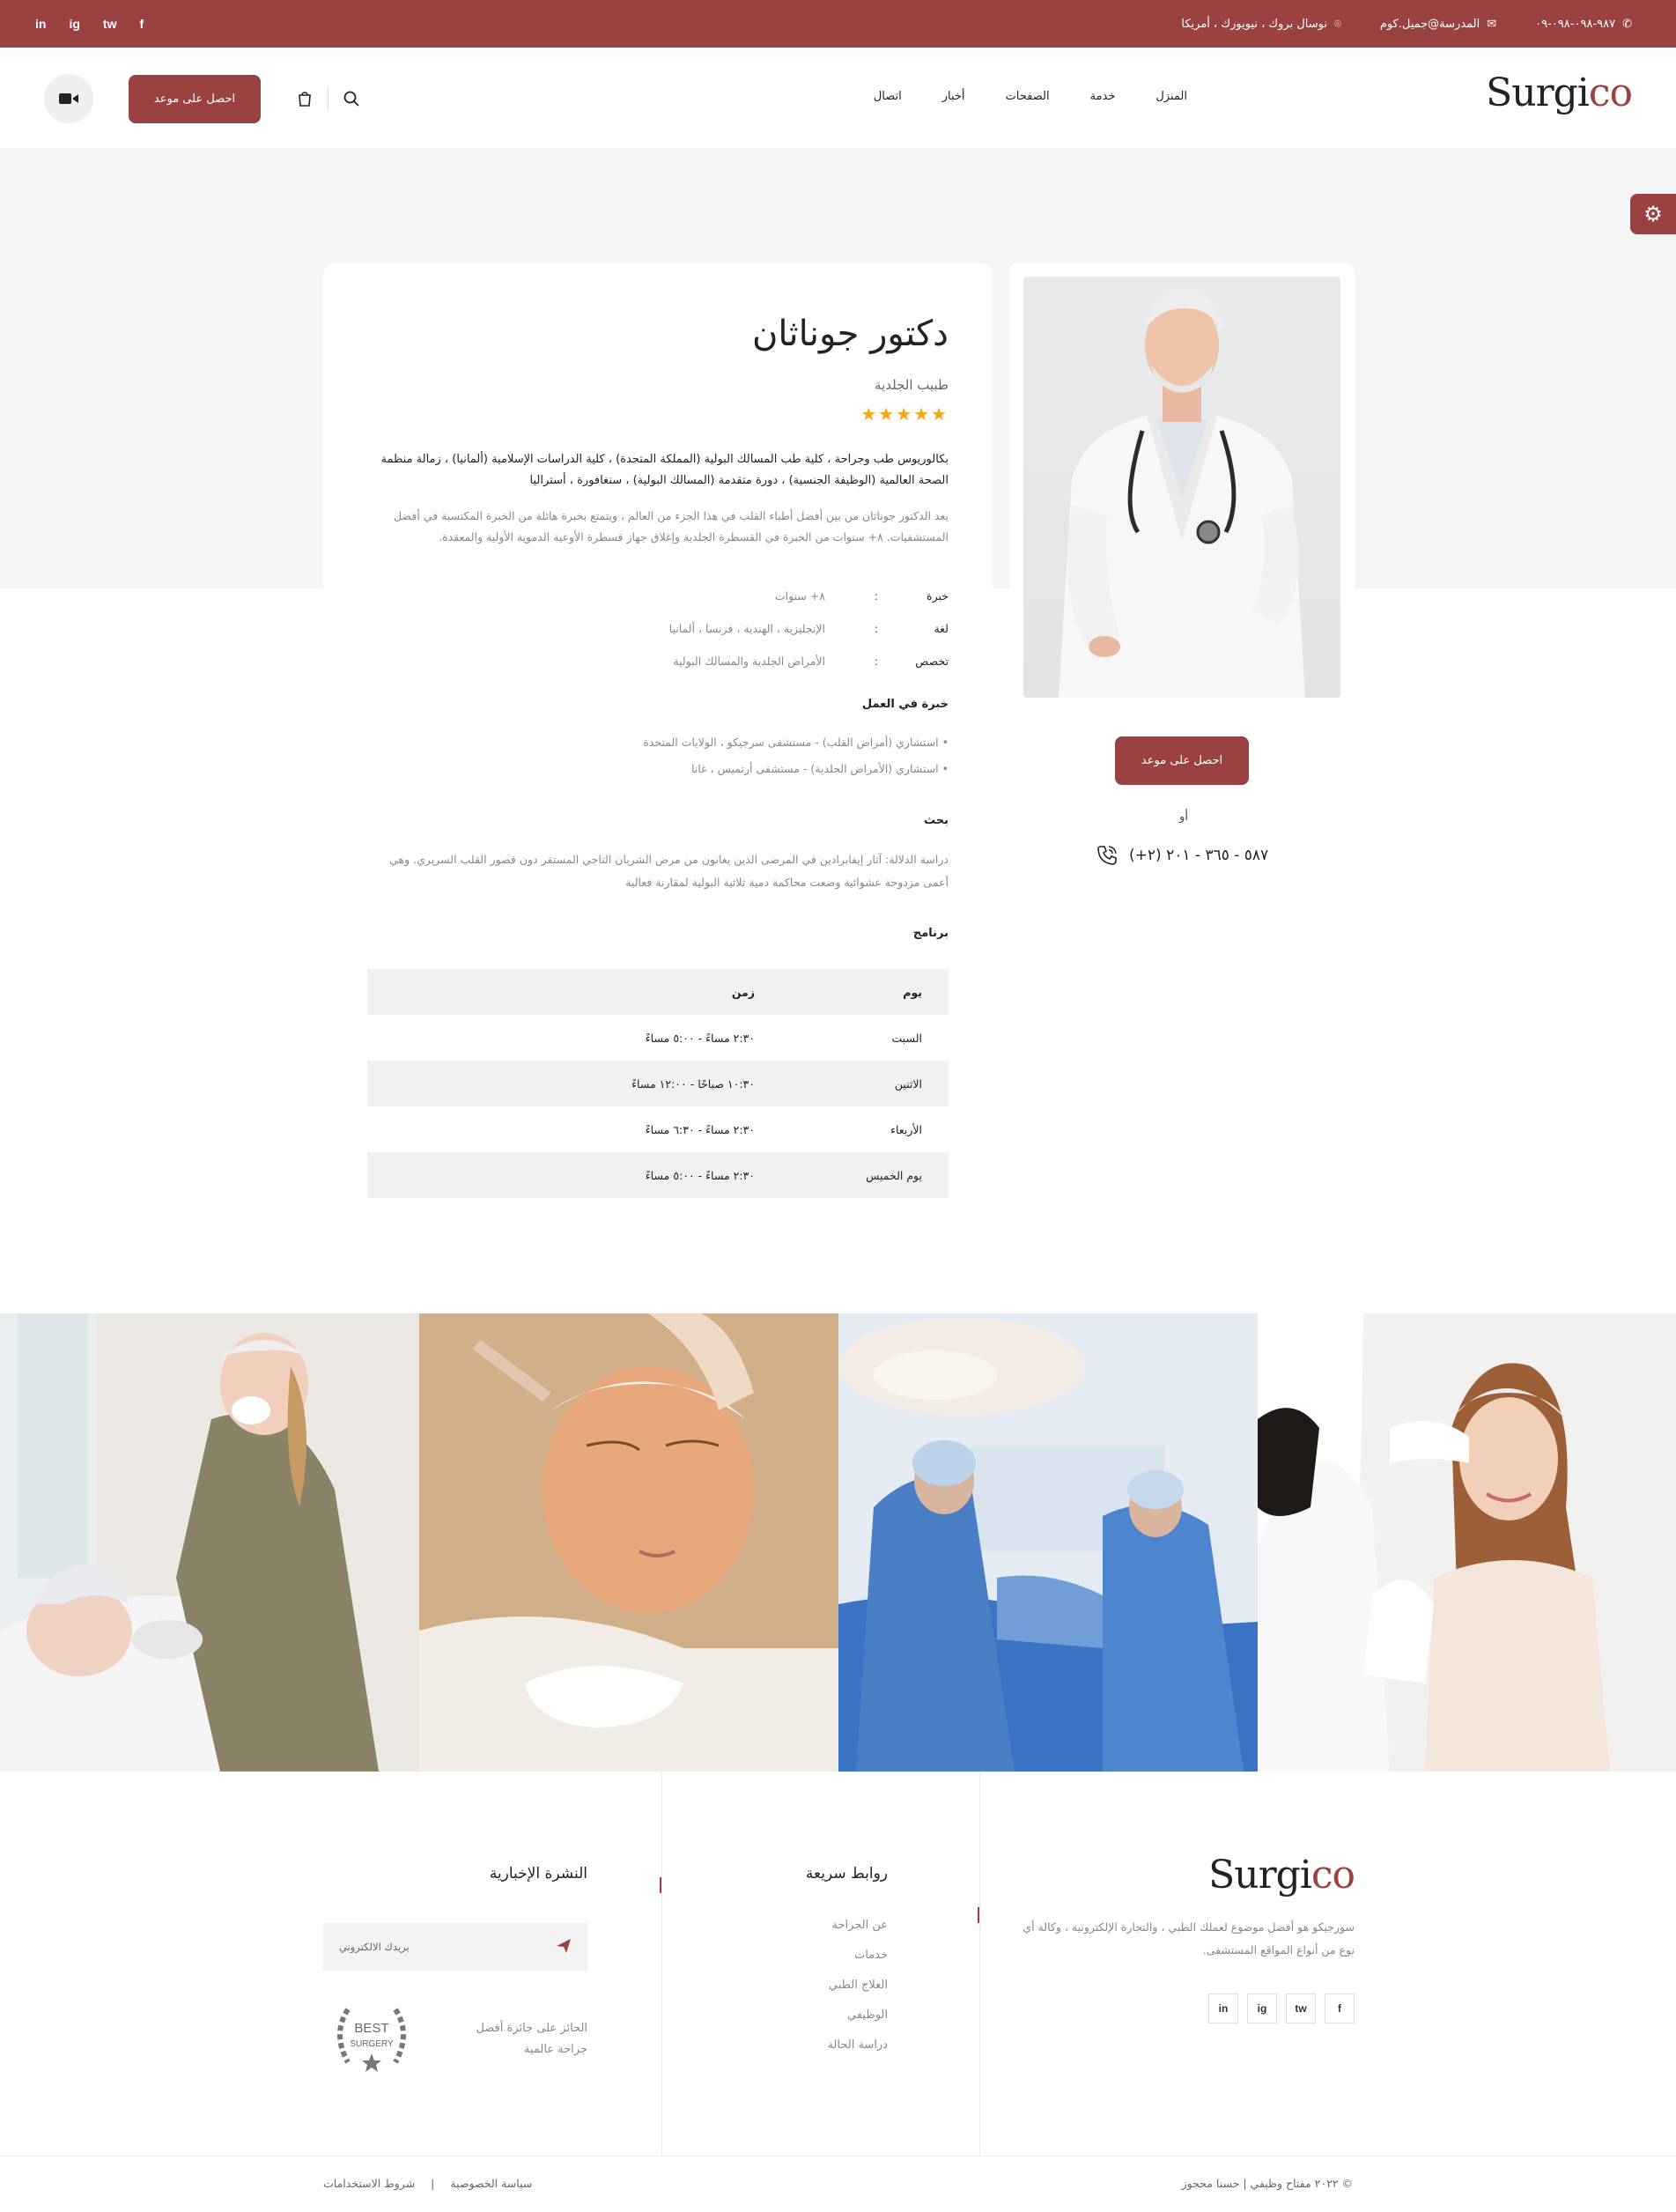  What do you see at coordinates (743, 992) in the screenshot?
I see `schedule-head-time: زمن` at bounding box center [743, 992].